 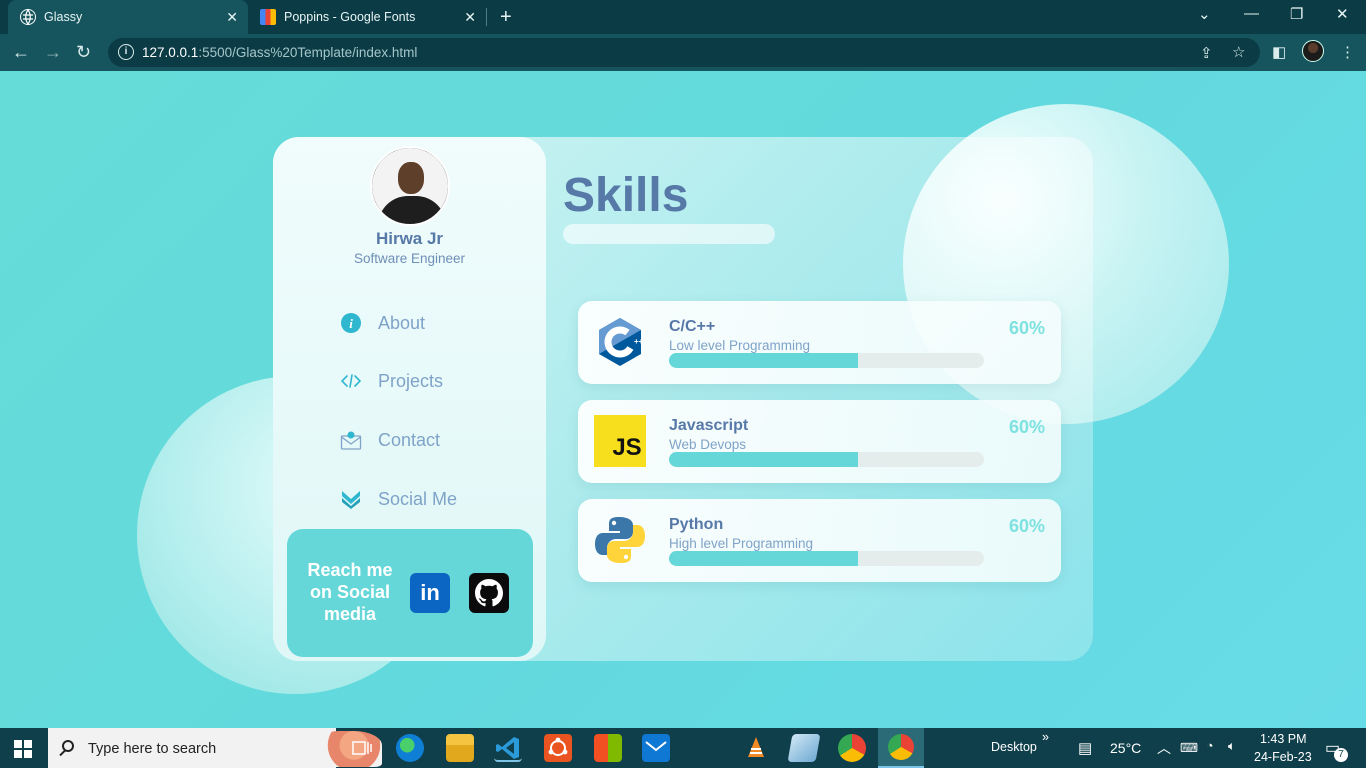 I want to click on vscode-icon, so click(x=508, y=748).